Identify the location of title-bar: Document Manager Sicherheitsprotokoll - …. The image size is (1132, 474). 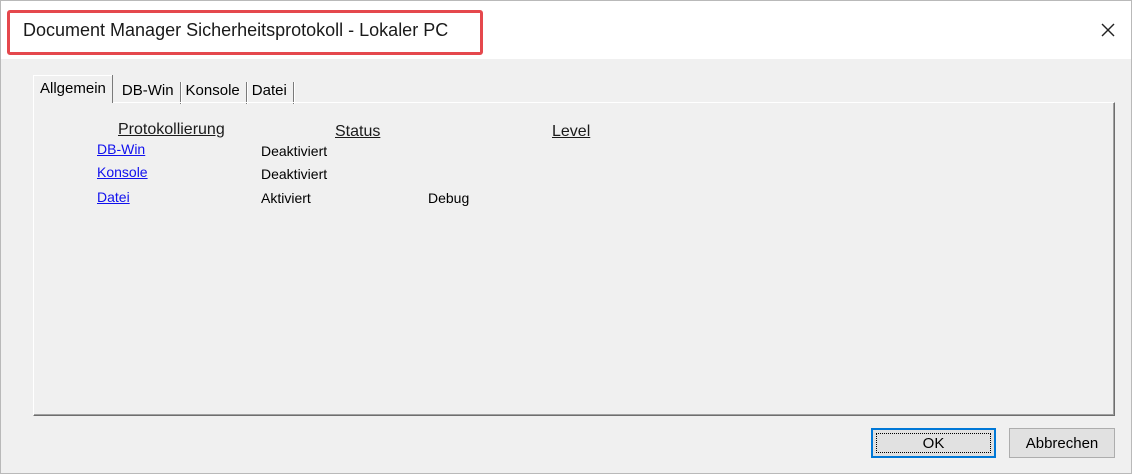
(566, 30).